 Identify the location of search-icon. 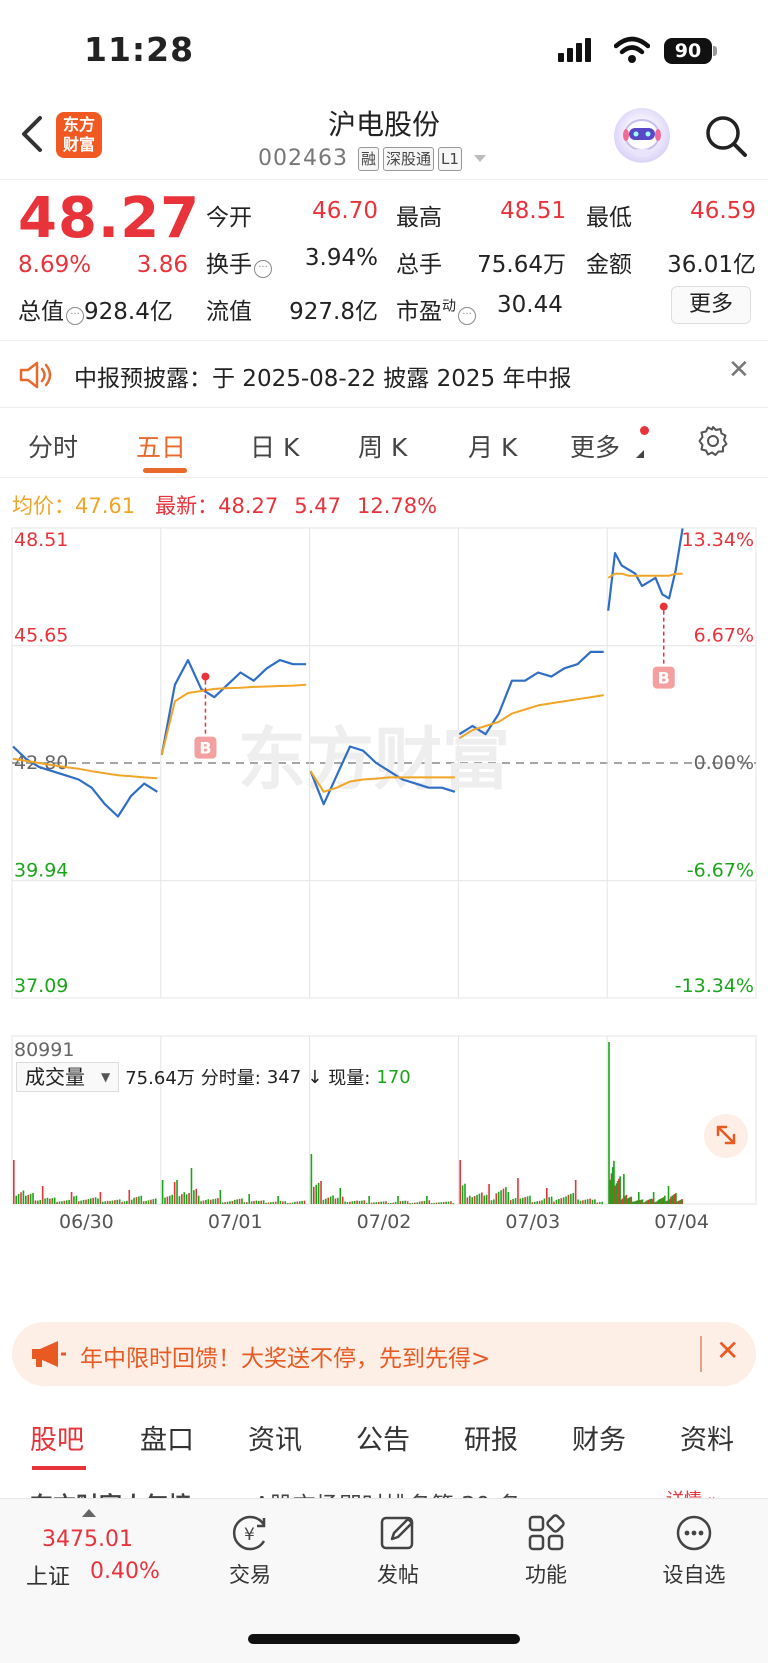
(726, 136).